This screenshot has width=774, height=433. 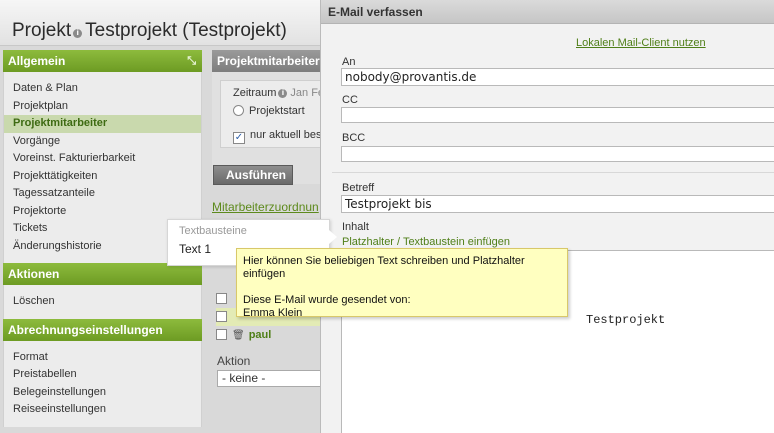 I want to click on projektstart-label: Projektstart, so click(x=277, y=111).